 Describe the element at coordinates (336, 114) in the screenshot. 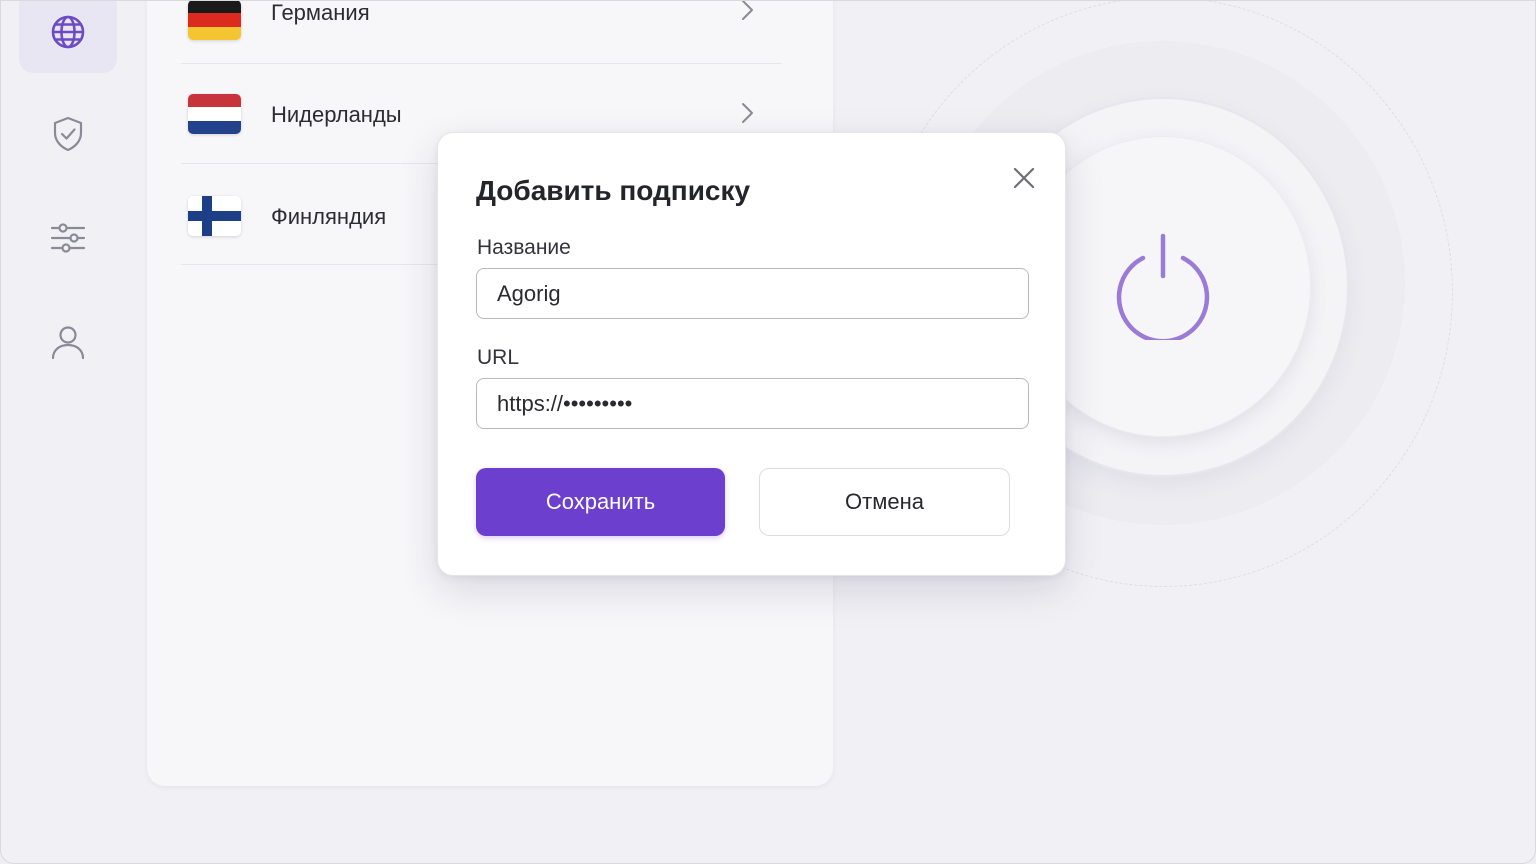

I see `server-name: Нидерланды` at that location.